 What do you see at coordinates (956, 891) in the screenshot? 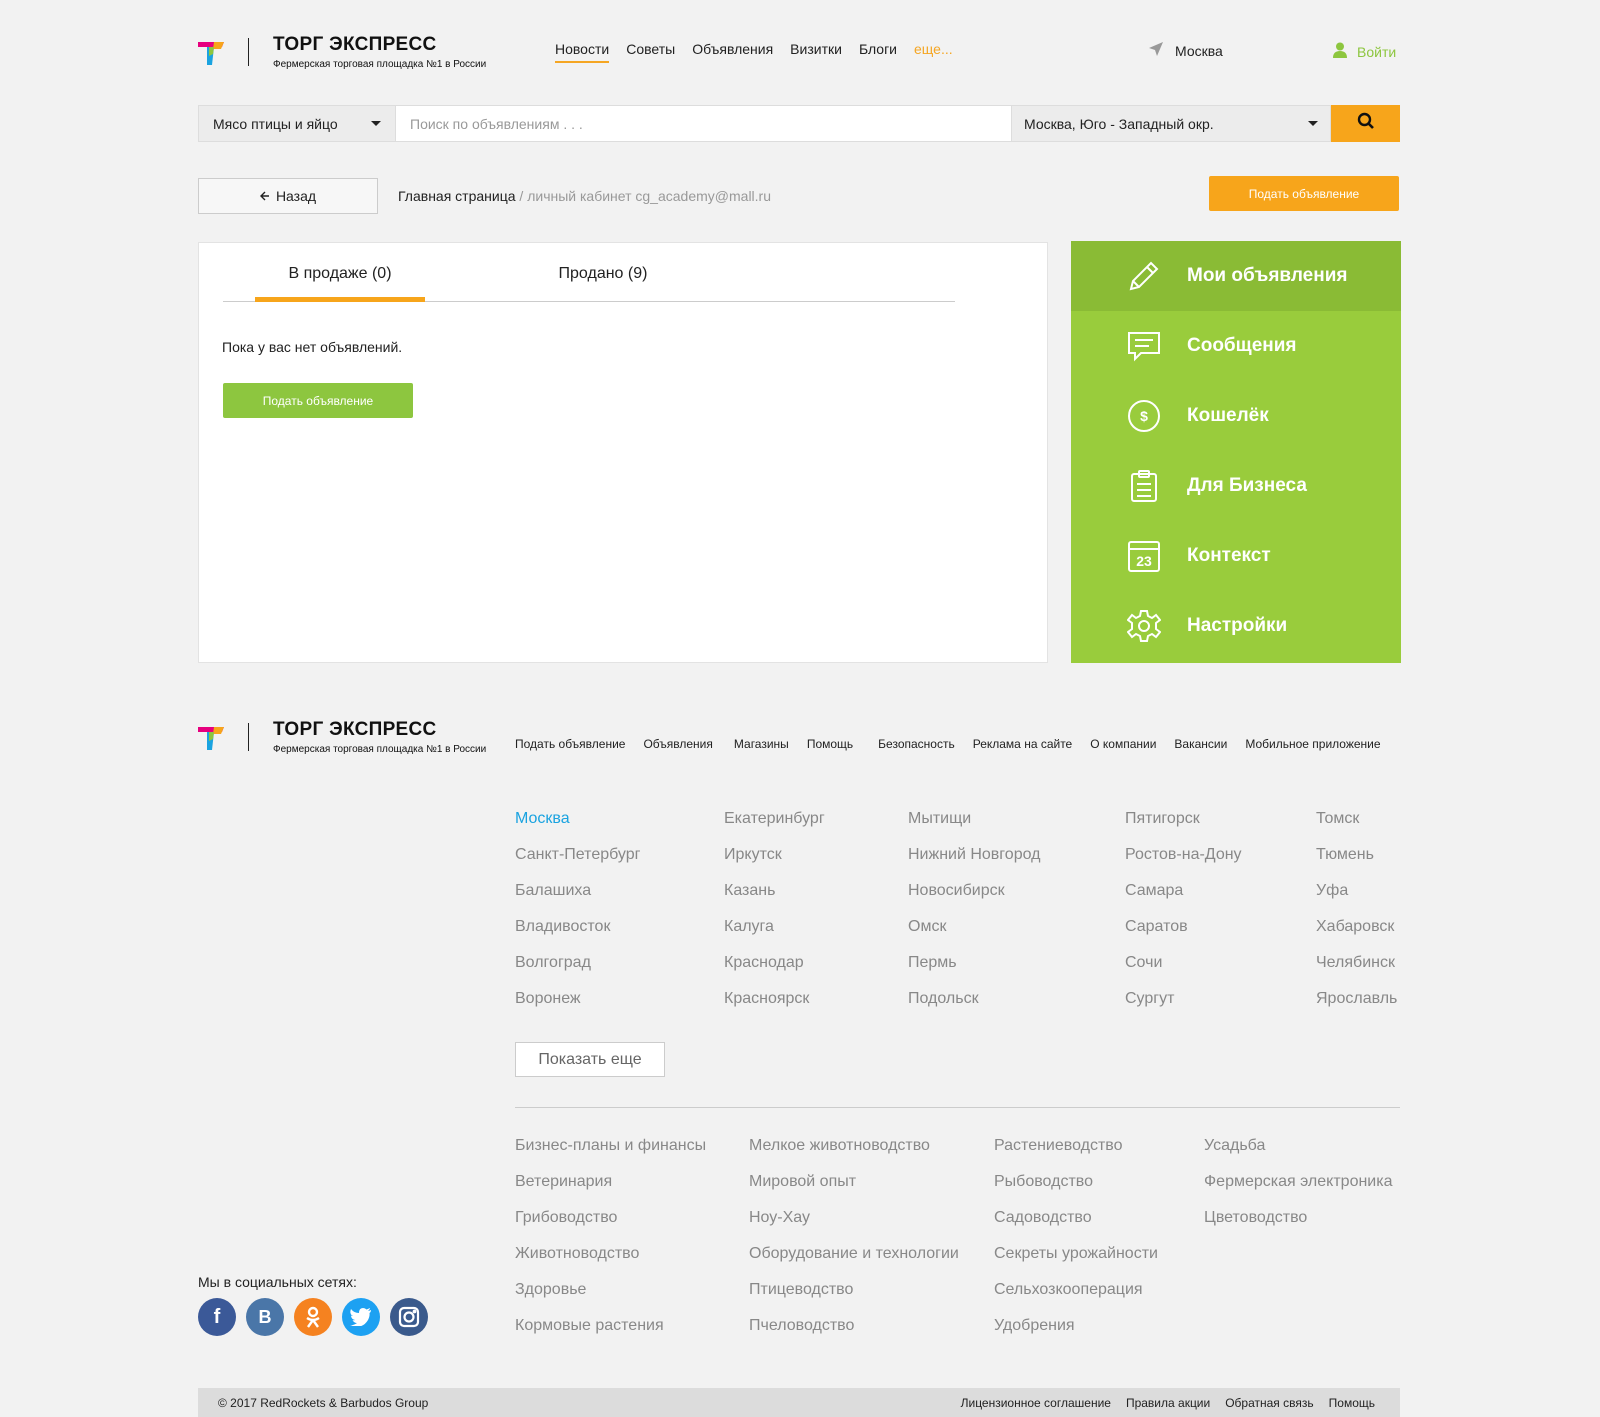
I see `city-link: Новосибирск` at bounding box center [956, 891].